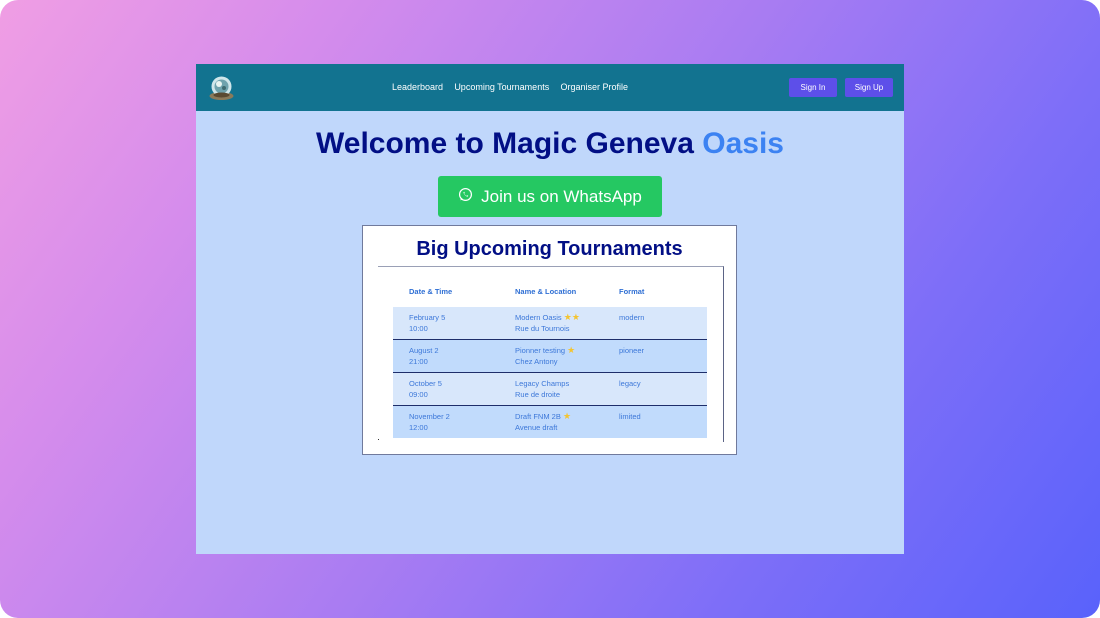 Image resolution: width=1100 pixels, height=618 pixels. What do you see at coordinates (427, 317) in the screenshot?
I see `row-date: February 5` at bounding box center [427, 317].